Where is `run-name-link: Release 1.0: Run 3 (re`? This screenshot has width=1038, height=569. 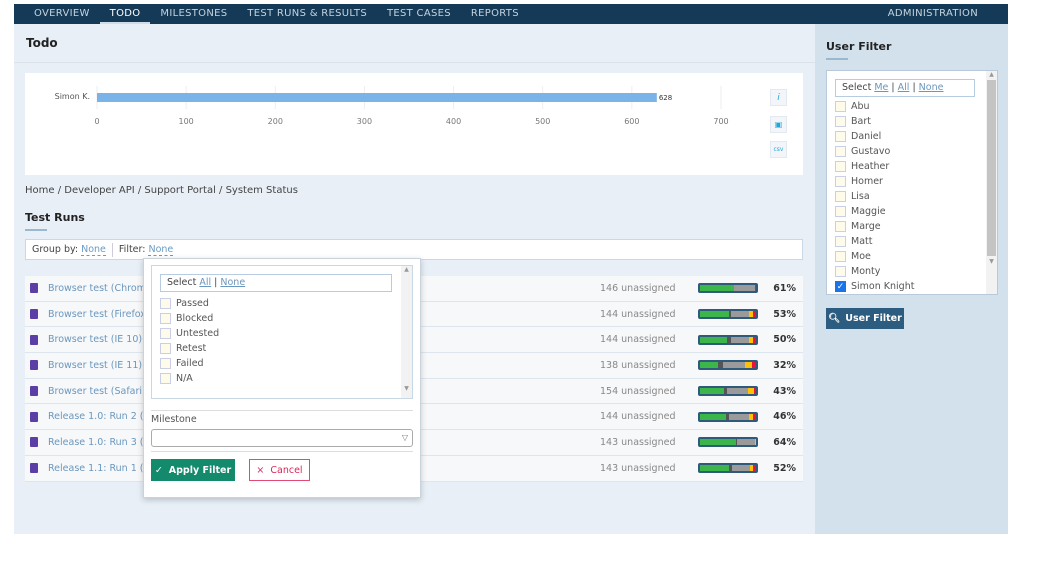
run-name-link: Release 1.0: Run 3 (re is located at coordinates (100, 442).